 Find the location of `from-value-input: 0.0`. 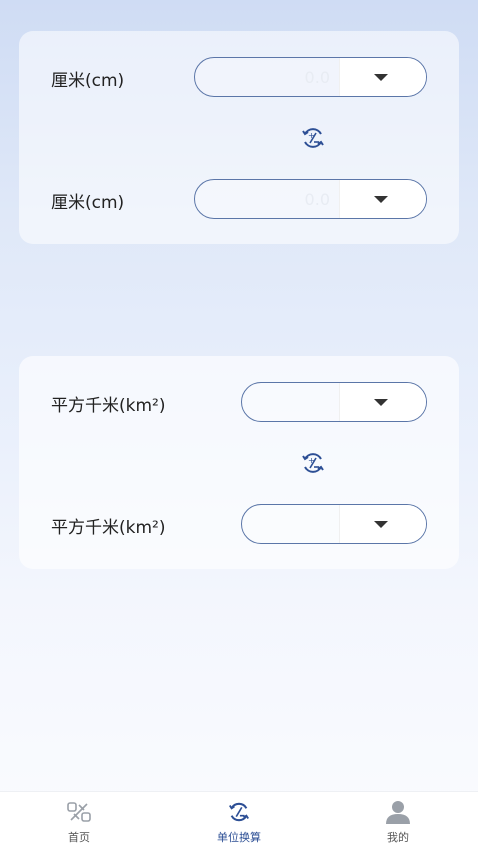

from-value-input: 0.0 is located at coordinates (317, 77).